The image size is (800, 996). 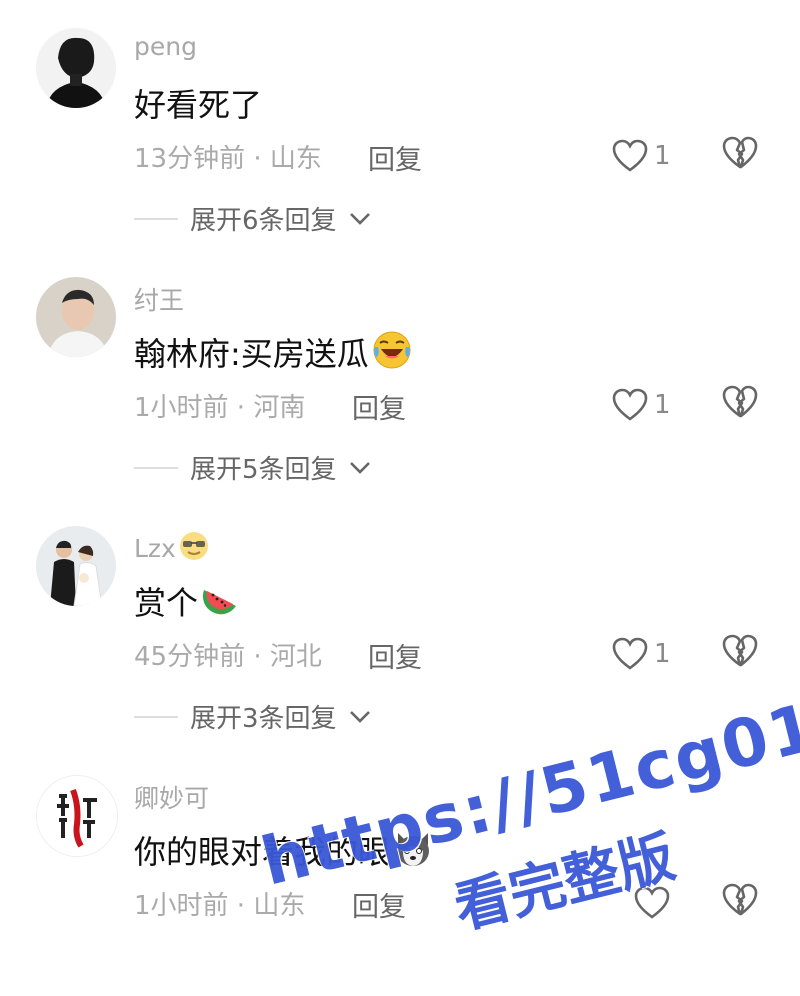 I want to click on laughing-tears-emoji, so click(x=392, y=350).